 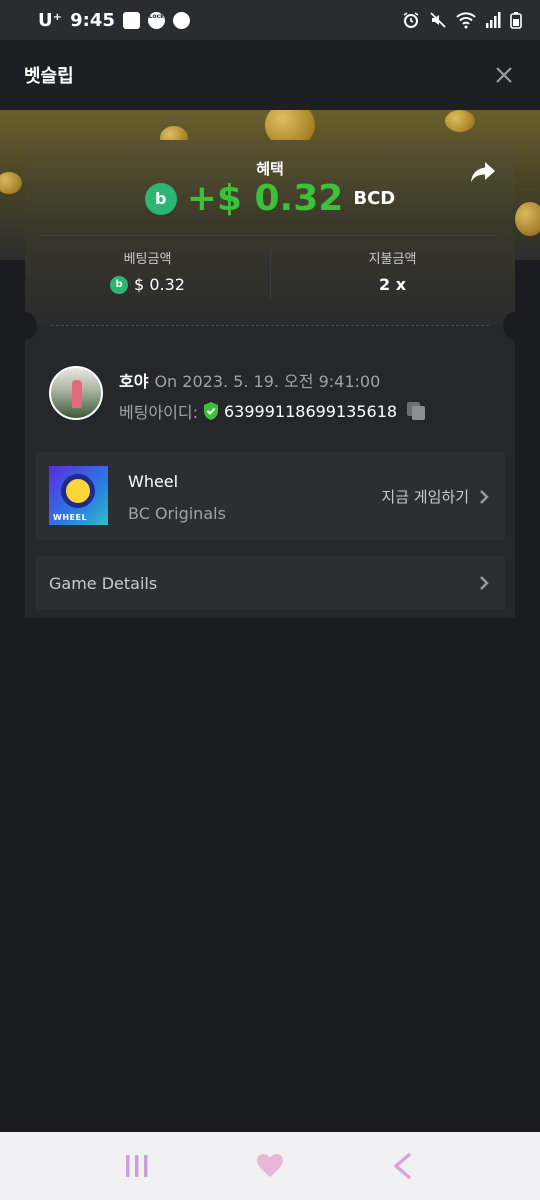 I want to click on back-button, so click(x=403, y=1166).